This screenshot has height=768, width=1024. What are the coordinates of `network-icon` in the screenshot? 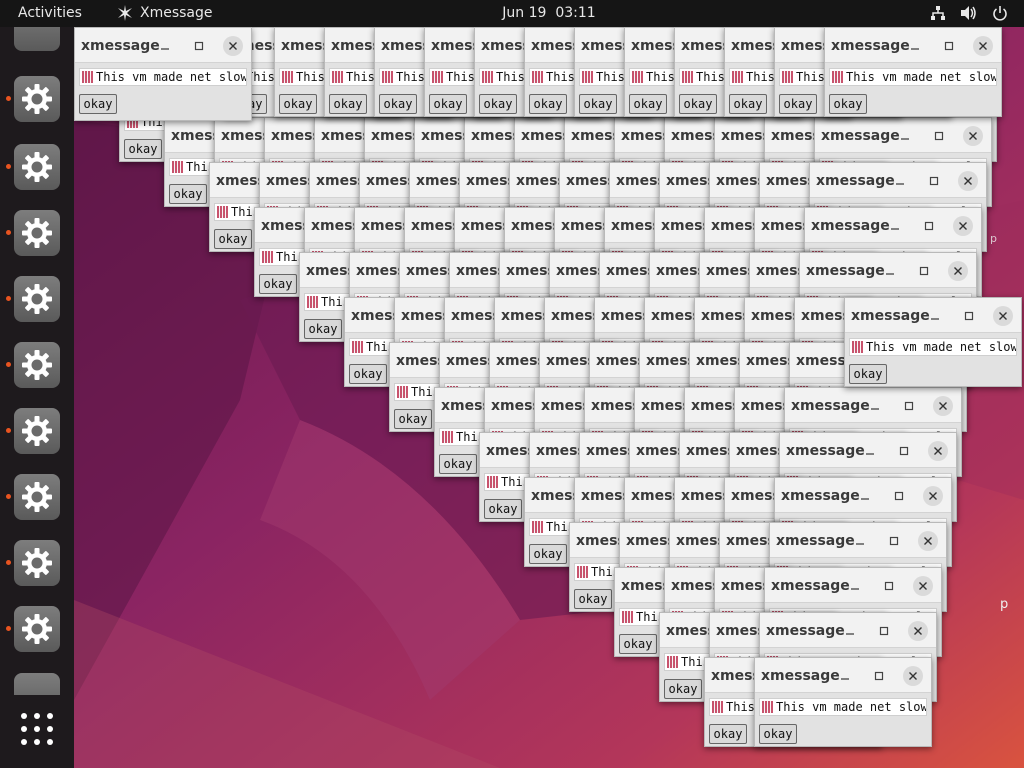 It's located at (938, 13).